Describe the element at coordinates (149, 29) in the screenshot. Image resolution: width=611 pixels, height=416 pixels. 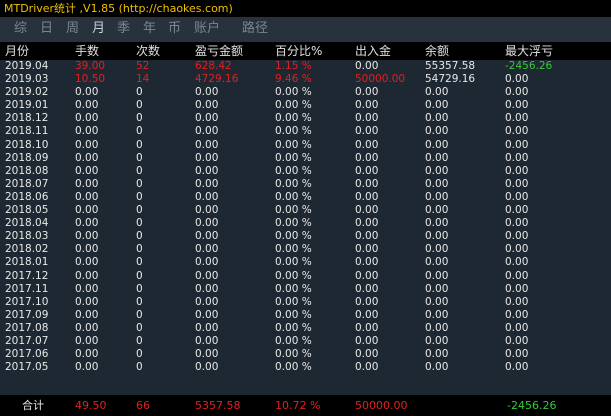
I see `tab-nian: 年` at that location.